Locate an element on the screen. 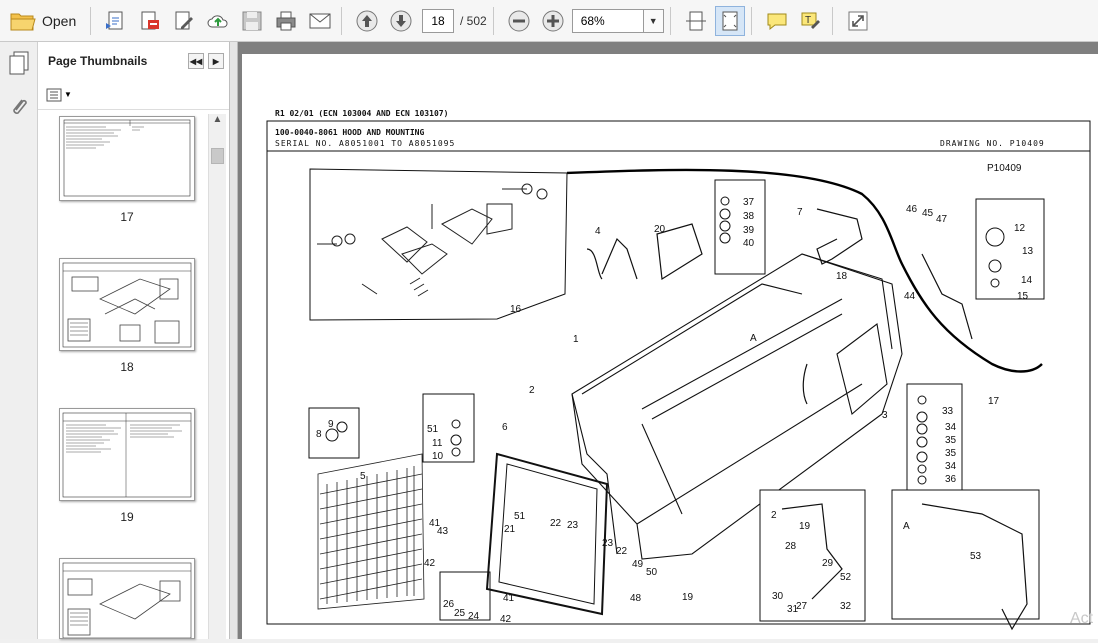 Image resolution: width=1098 pixels, height=643 pixels. previous-page-icon is located at coordinates (367, 20).